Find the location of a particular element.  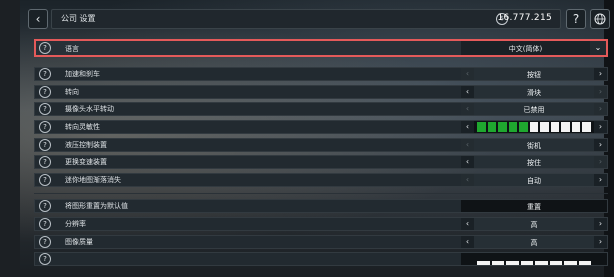

setting-value: 按钮 is located at coordinates (534, 75).